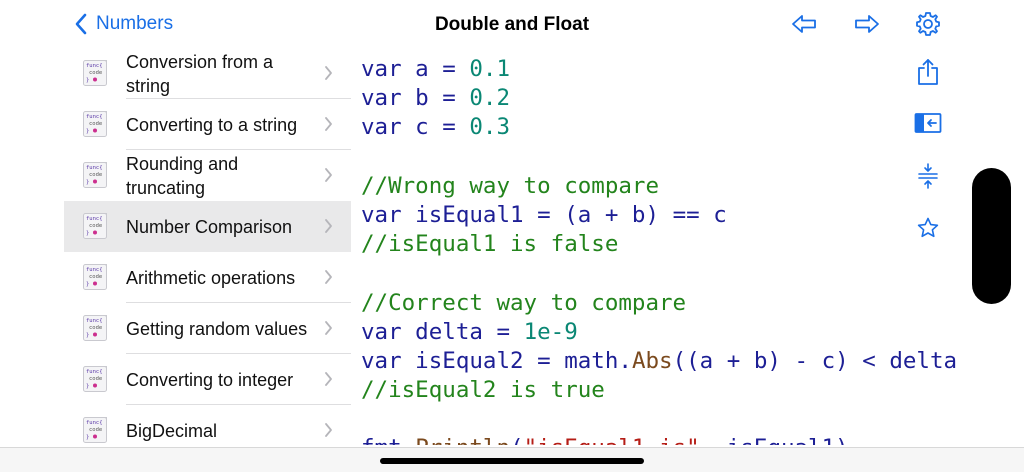 The image size is (1024, 472). I want to click on sidebar-item-arithmetic-operations: func{code} Arithmetic operations, so click(207, 277).